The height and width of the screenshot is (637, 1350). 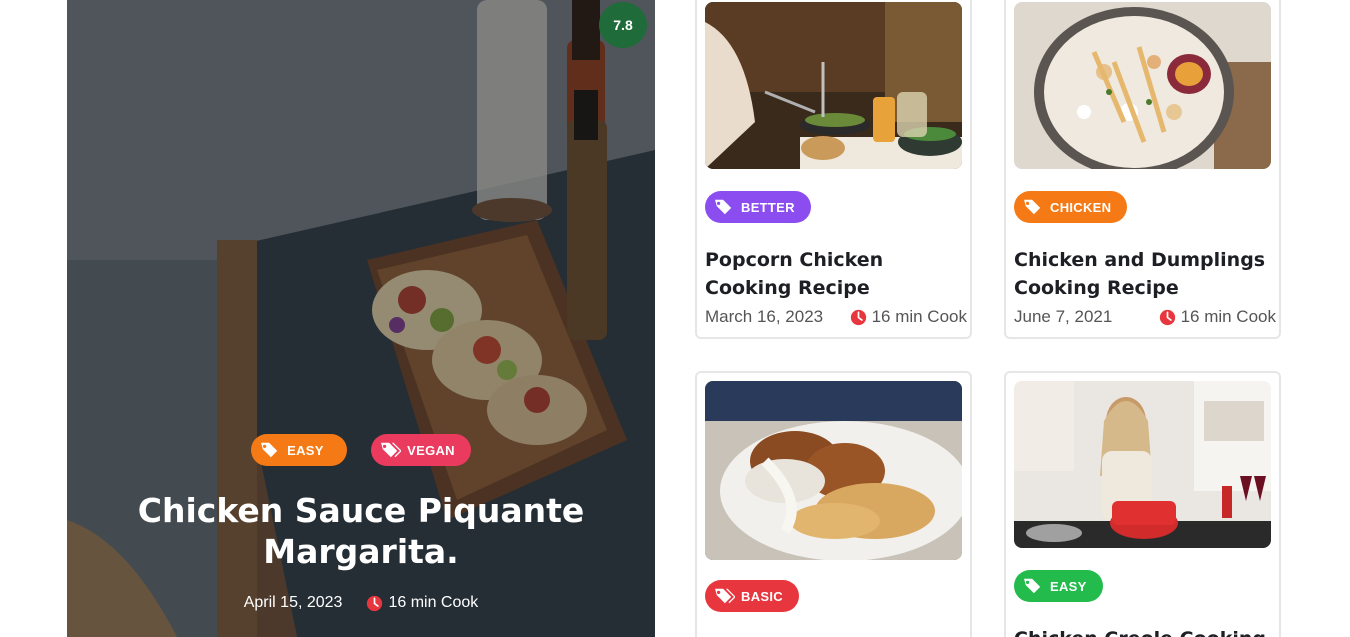 What do you see at coordinates (361, 603) in the screenshot?
I see `featured-recipe-meta: April 15, 2023 16 min Cook` at bounding box center [361, 603].